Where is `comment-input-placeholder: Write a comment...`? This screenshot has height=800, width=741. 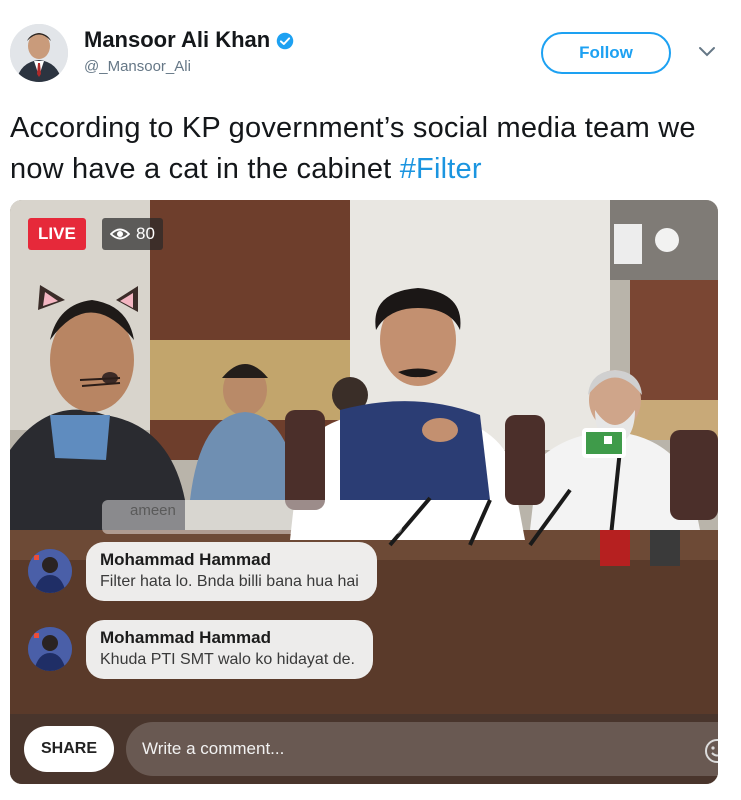 comment-input-placeholder: Write a comment... is located at coordinates (213, 748).